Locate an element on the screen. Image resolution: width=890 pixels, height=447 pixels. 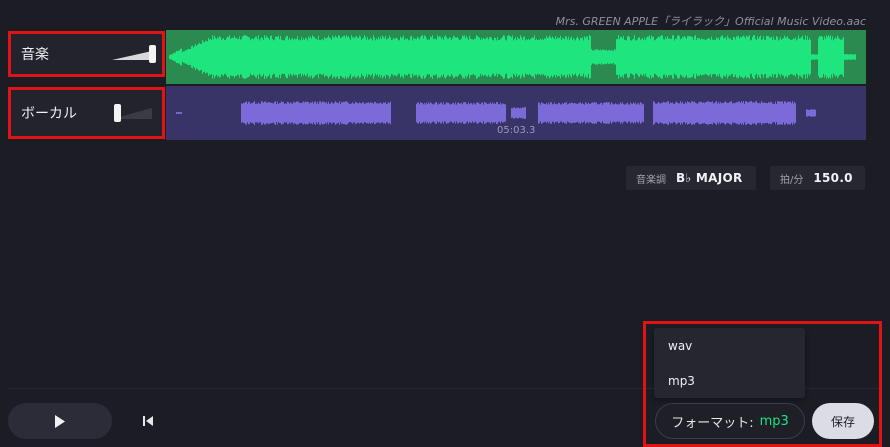
format-label: フォーマット: is located at coordinates (712, 423).